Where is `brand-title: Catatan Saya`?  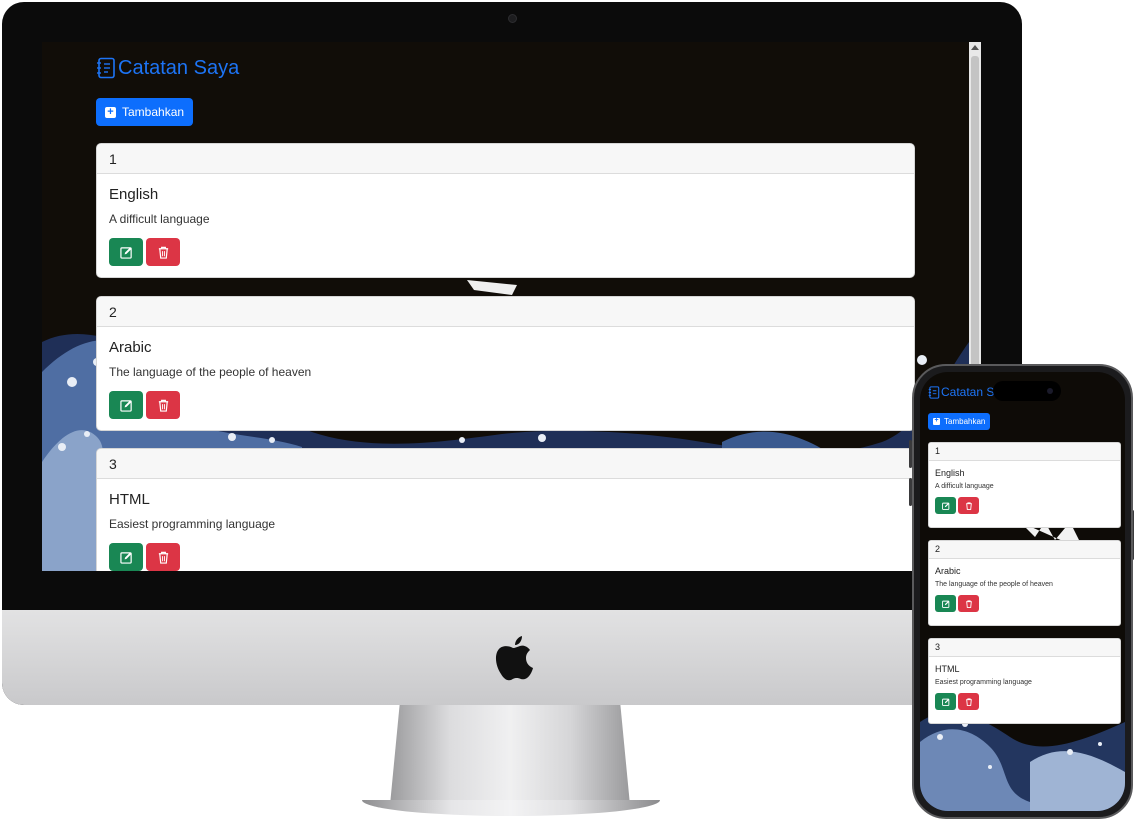 brand-title: Catatan Saya is located at coordinates (179, 67).